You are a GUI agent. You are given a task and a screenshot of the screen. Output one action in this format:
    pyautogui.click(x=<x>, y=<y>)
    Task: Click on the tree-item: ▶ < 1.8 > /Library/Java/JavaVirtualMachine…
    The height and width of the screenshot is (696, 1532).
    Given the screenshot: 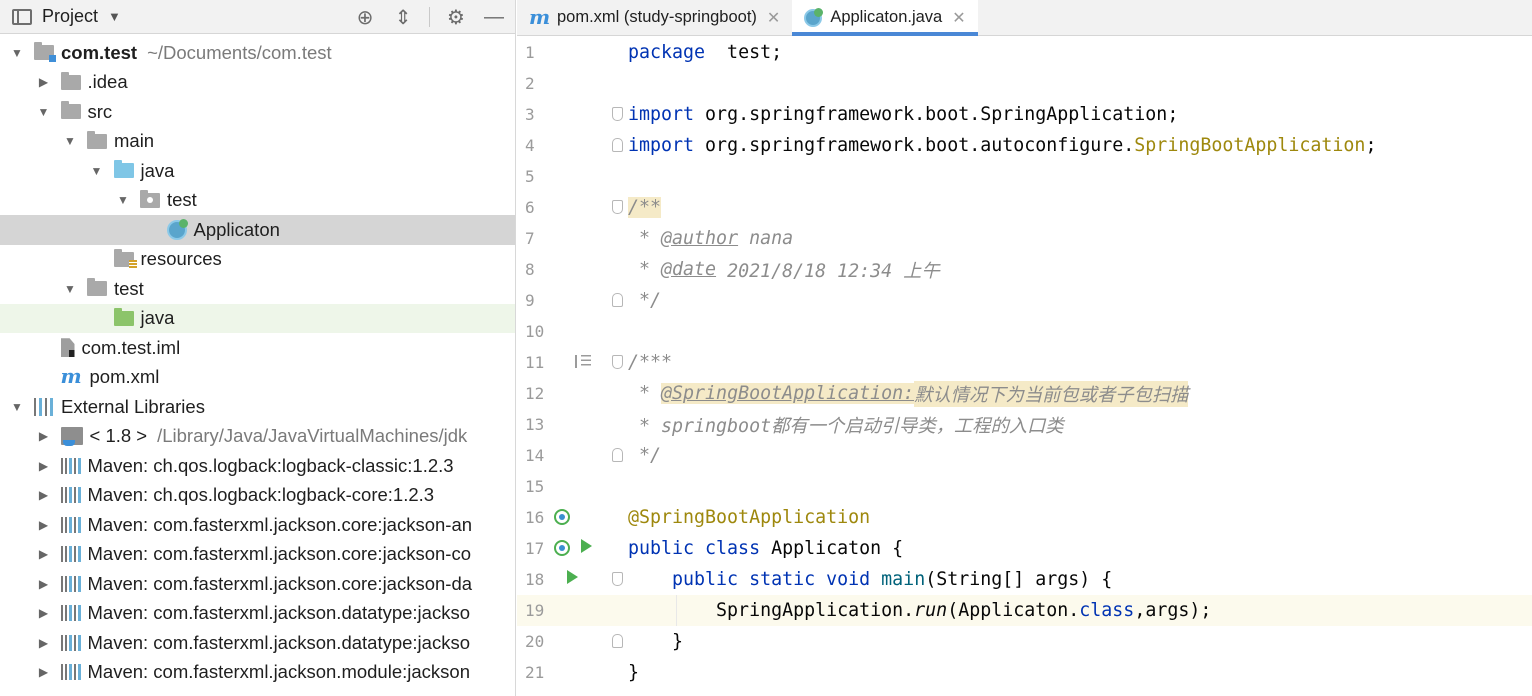 What is the action you would take?
    pyautogui.click(x=257, y=437)
    